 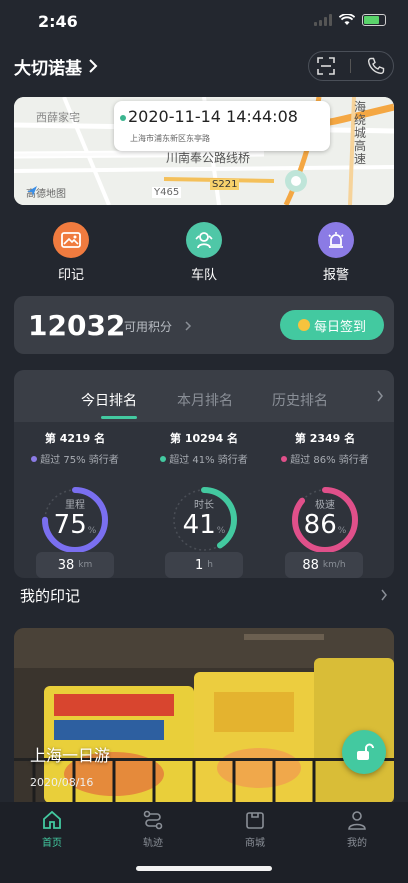 I want to click on quick-action-team: 车队, so click(x=204, y=252).